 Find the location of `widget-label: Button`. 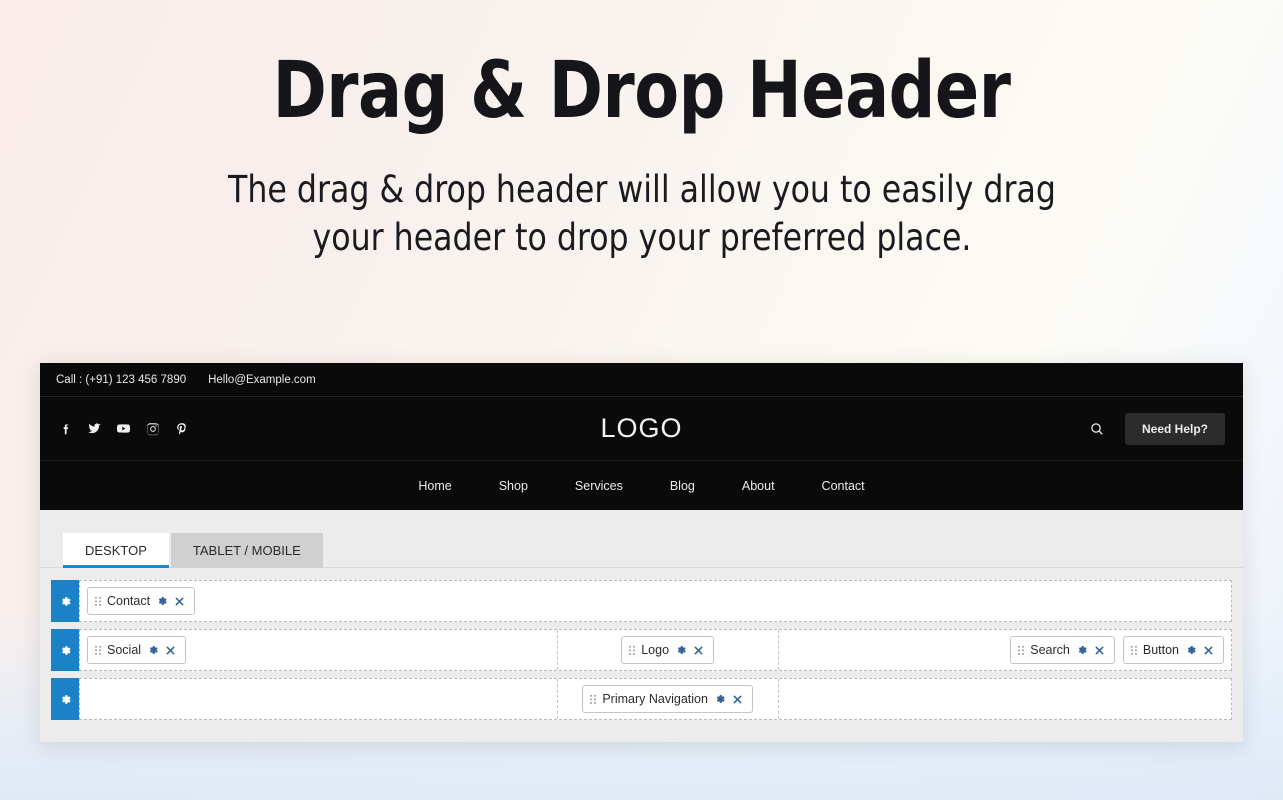

widget-label: Button is located at coordinates (1160, 650).